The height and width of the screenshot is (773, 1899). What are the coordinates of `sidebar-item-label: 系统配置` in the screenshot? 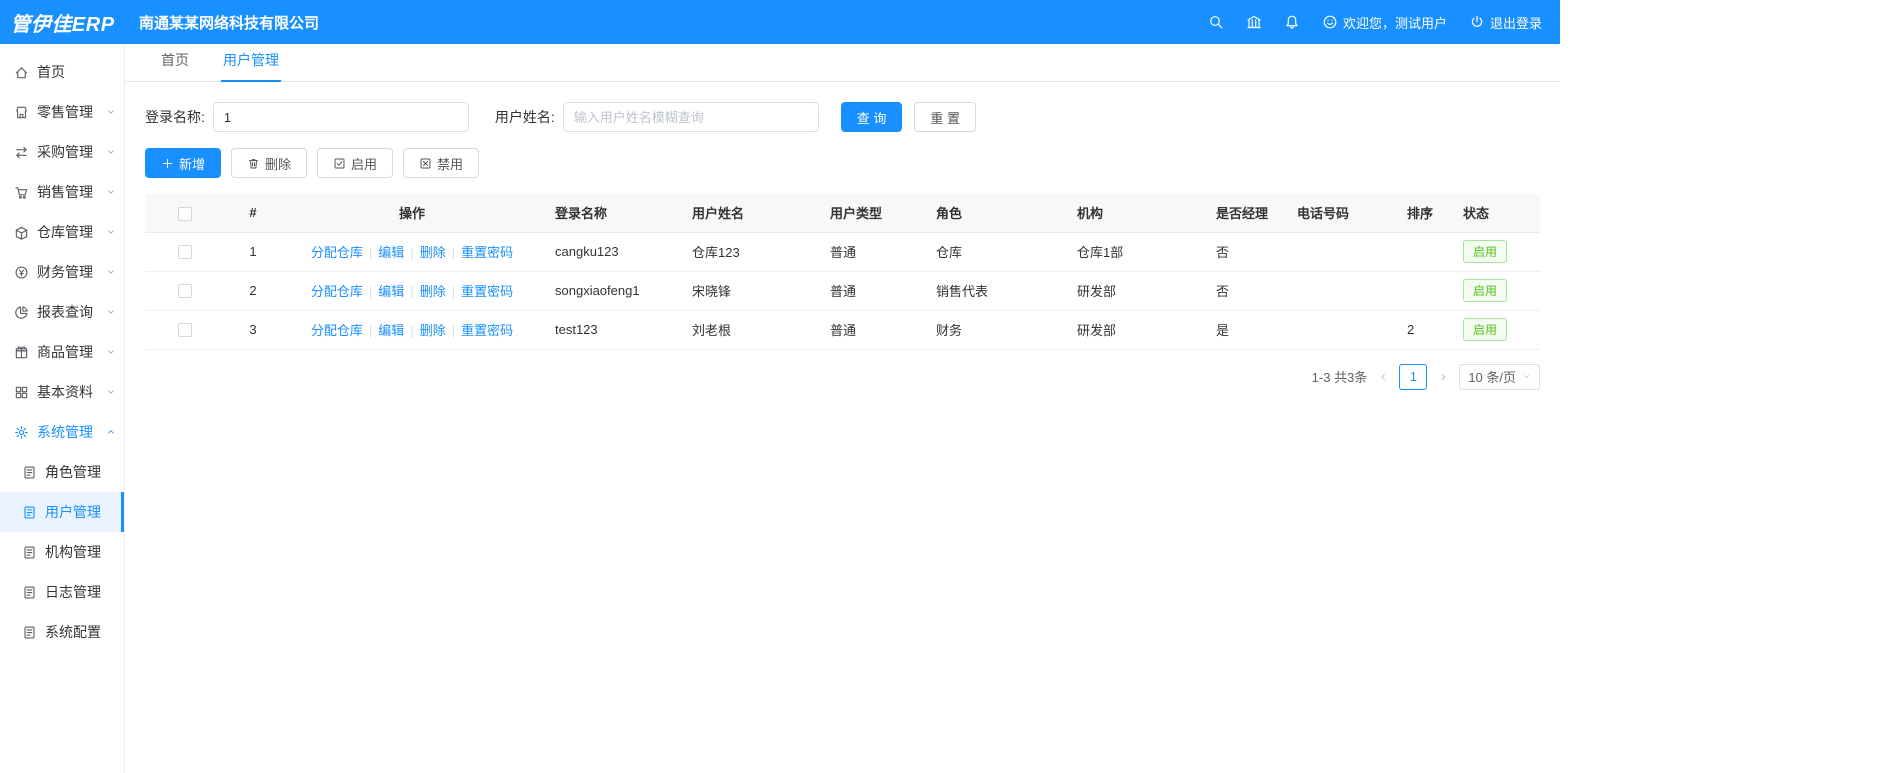 It's located at (73, 632).